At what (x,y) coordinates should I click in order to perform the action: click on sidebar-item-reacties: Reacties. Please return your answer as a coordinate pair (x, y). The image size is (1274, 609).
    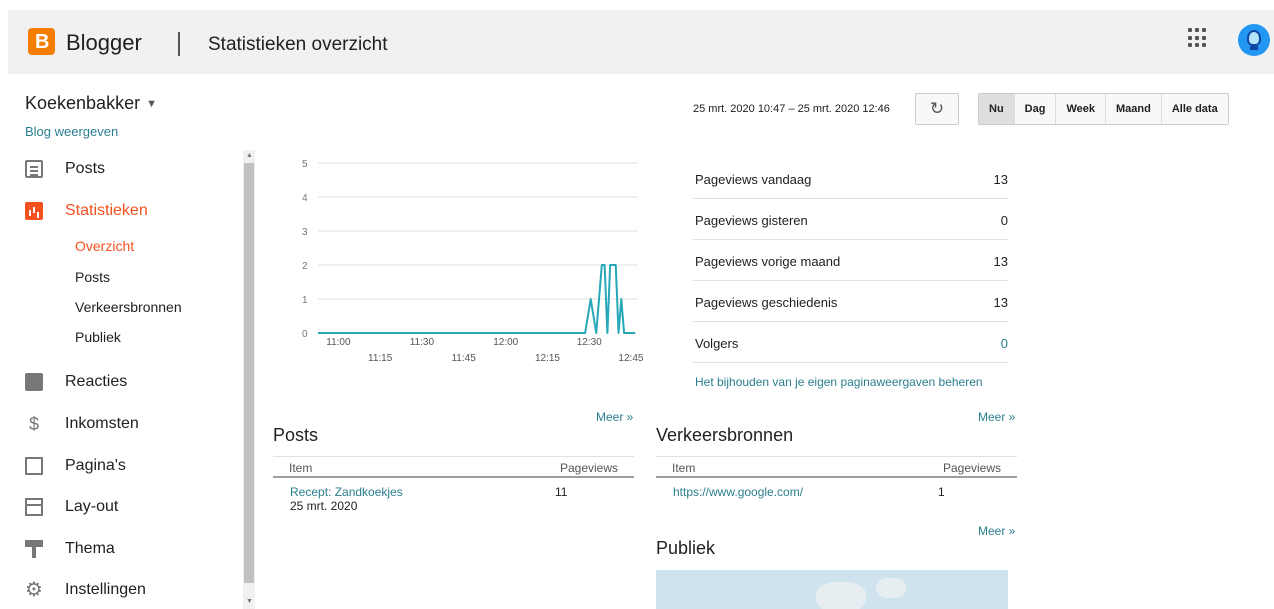
    Looking at the image, I should click on (120, 383).